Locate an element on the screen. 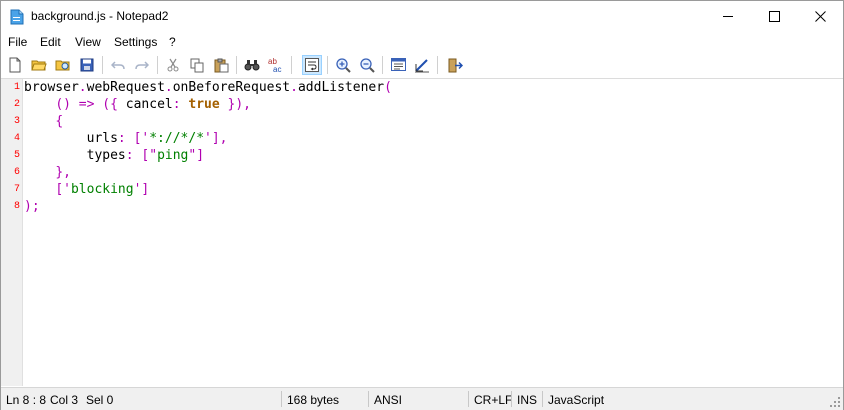  code-line: urls: ['*://*/*'], is located at coordinates (126, 138).